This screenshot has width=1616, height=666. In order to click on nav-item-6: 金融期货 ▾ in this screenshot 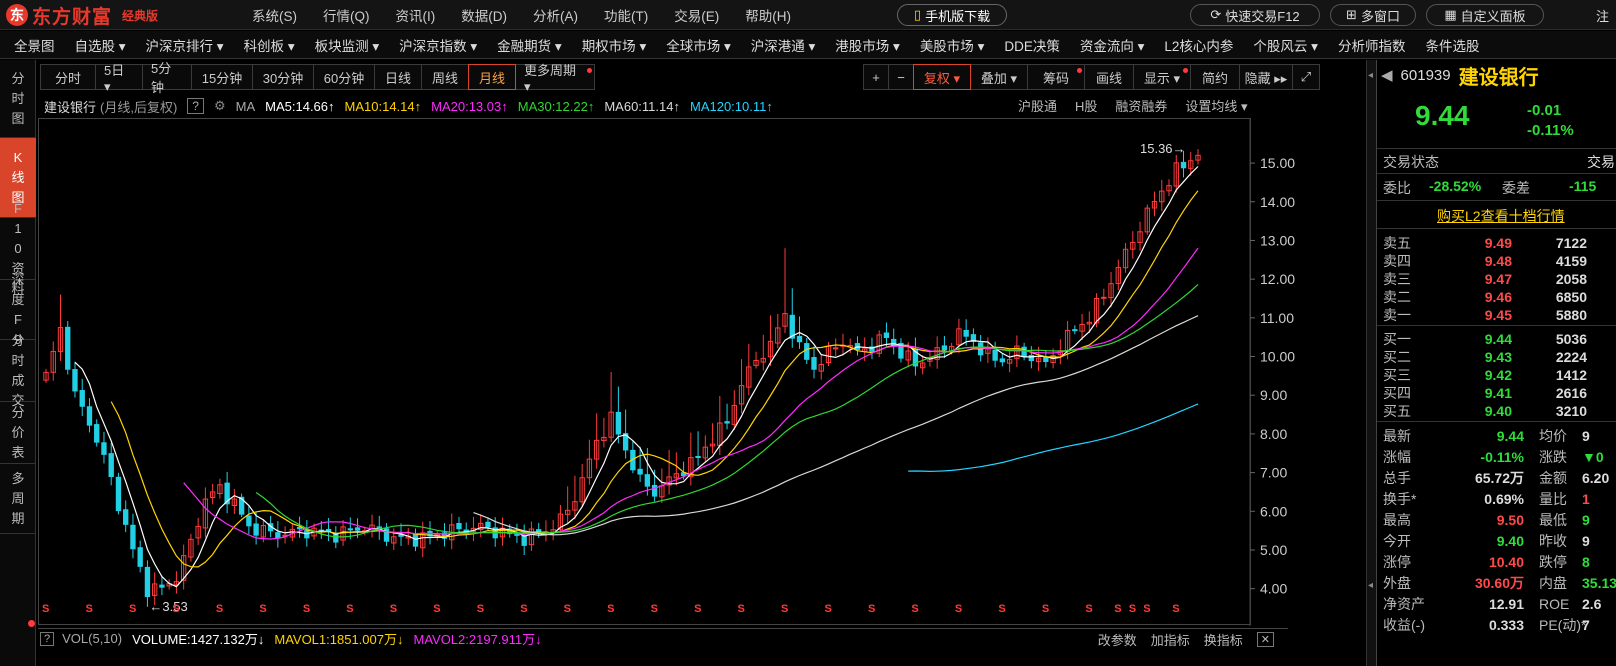, I will do `click(529, 45)`.